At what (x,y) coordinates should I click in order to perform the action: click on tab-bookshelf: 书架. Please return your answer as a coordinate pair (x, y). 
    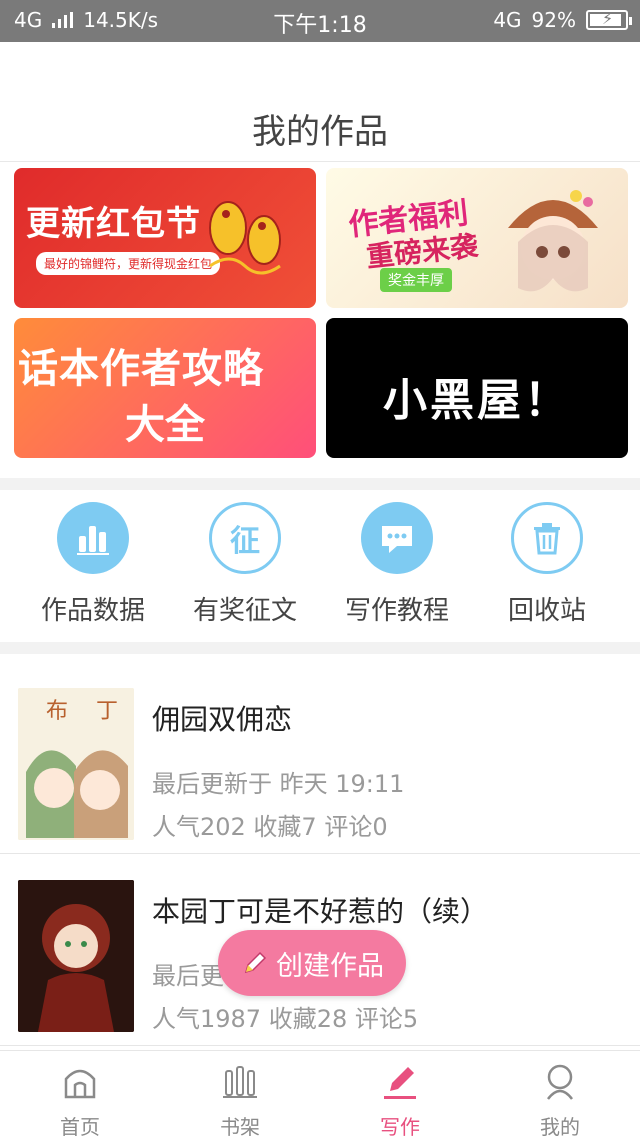
    Looking at the image, I should click on (240, 1100).